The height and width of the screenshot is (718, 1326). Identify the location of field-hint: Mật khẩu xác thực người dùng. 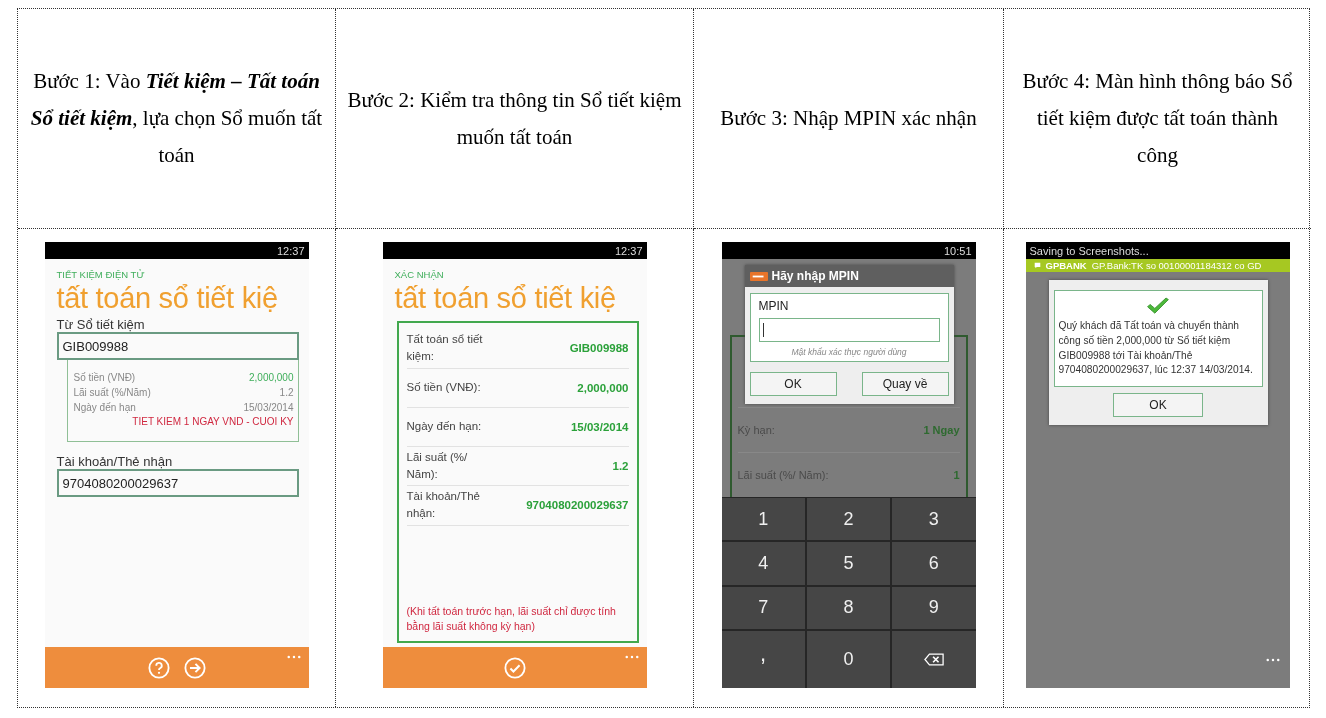
(849, 352).